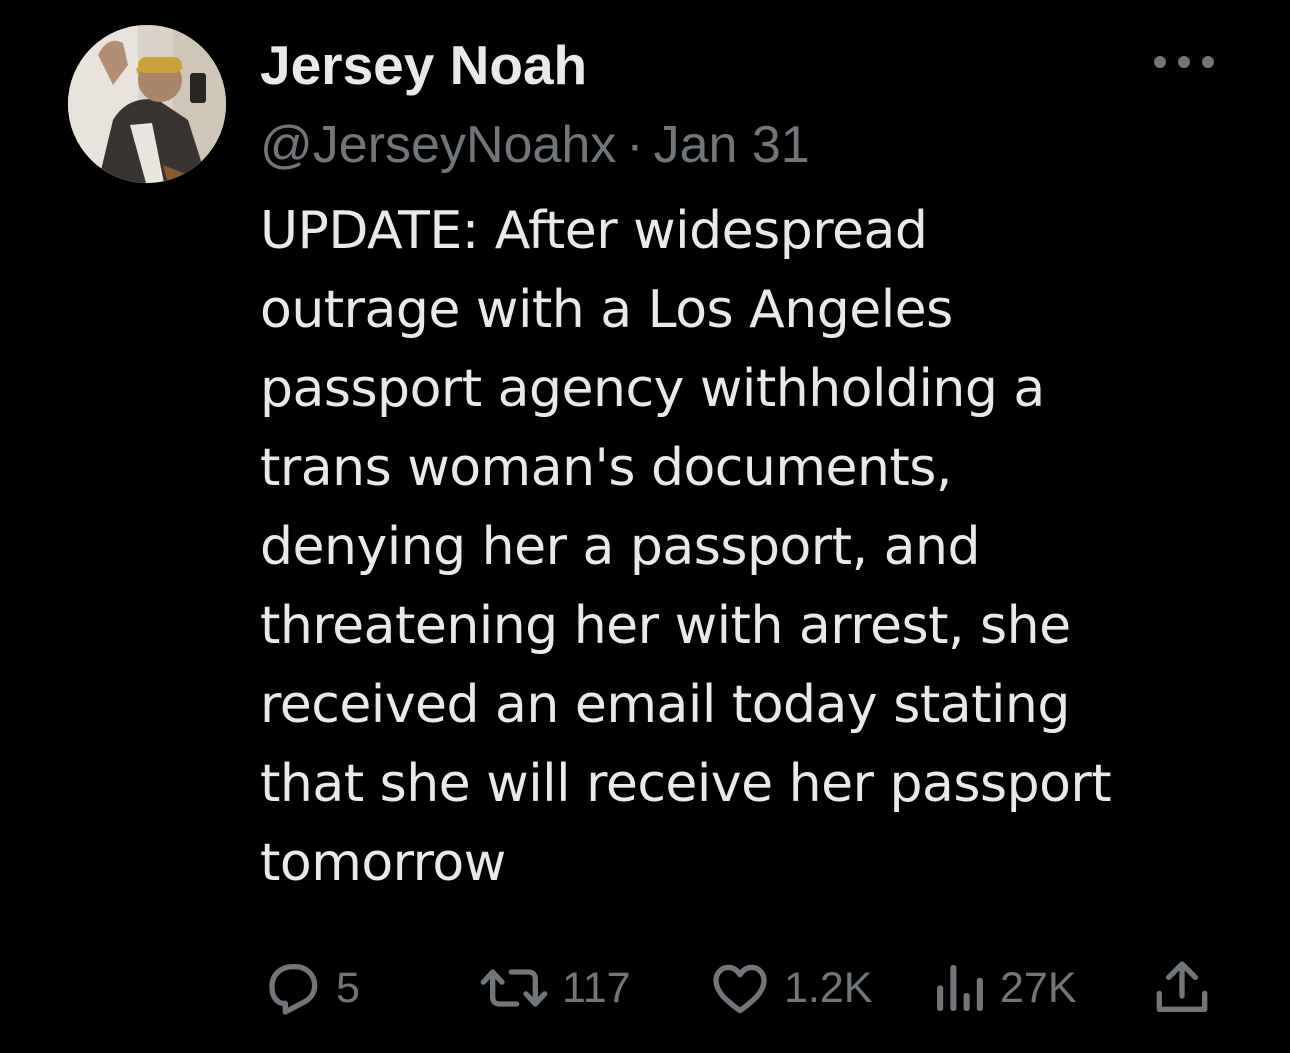  I want to click on reply-icon, so click(293, 989).